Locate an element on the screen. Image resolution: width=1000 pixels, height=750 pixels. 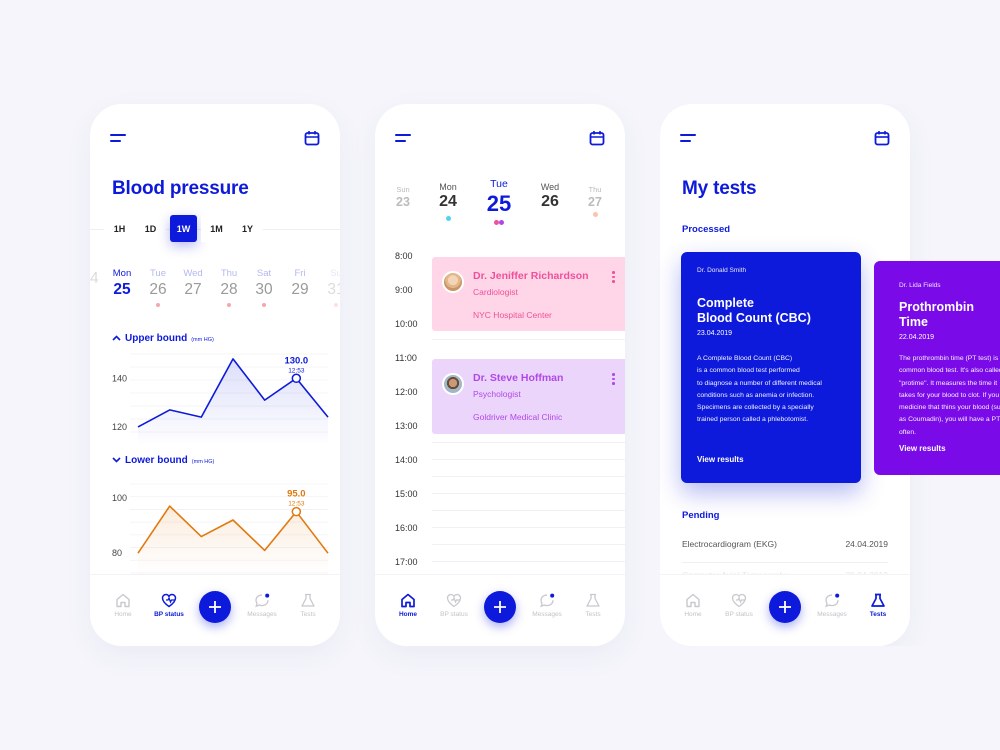
time-label: 12:00 is located at coordinates (406, 392).